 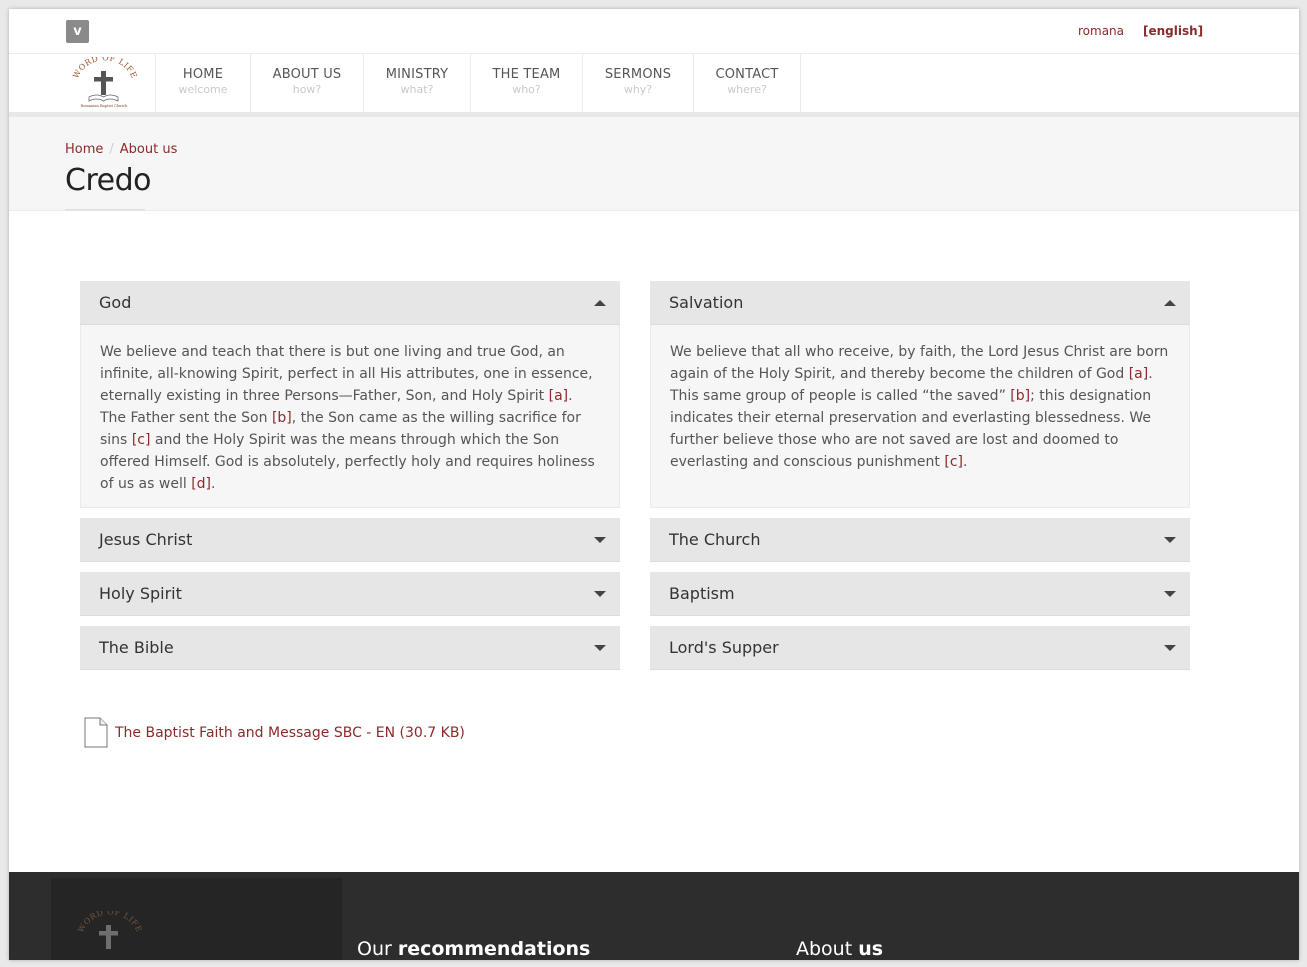 I want to click on nav-sub: who?, so click(x=526, y=89).